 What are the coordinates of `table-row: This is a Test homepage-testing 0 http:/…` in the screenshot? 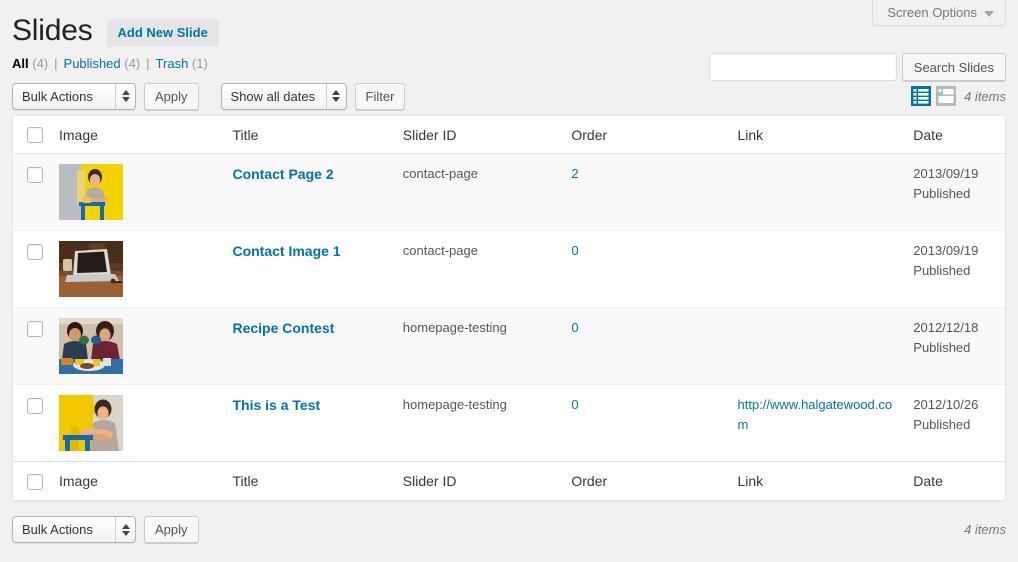 It's located at (509, 423).